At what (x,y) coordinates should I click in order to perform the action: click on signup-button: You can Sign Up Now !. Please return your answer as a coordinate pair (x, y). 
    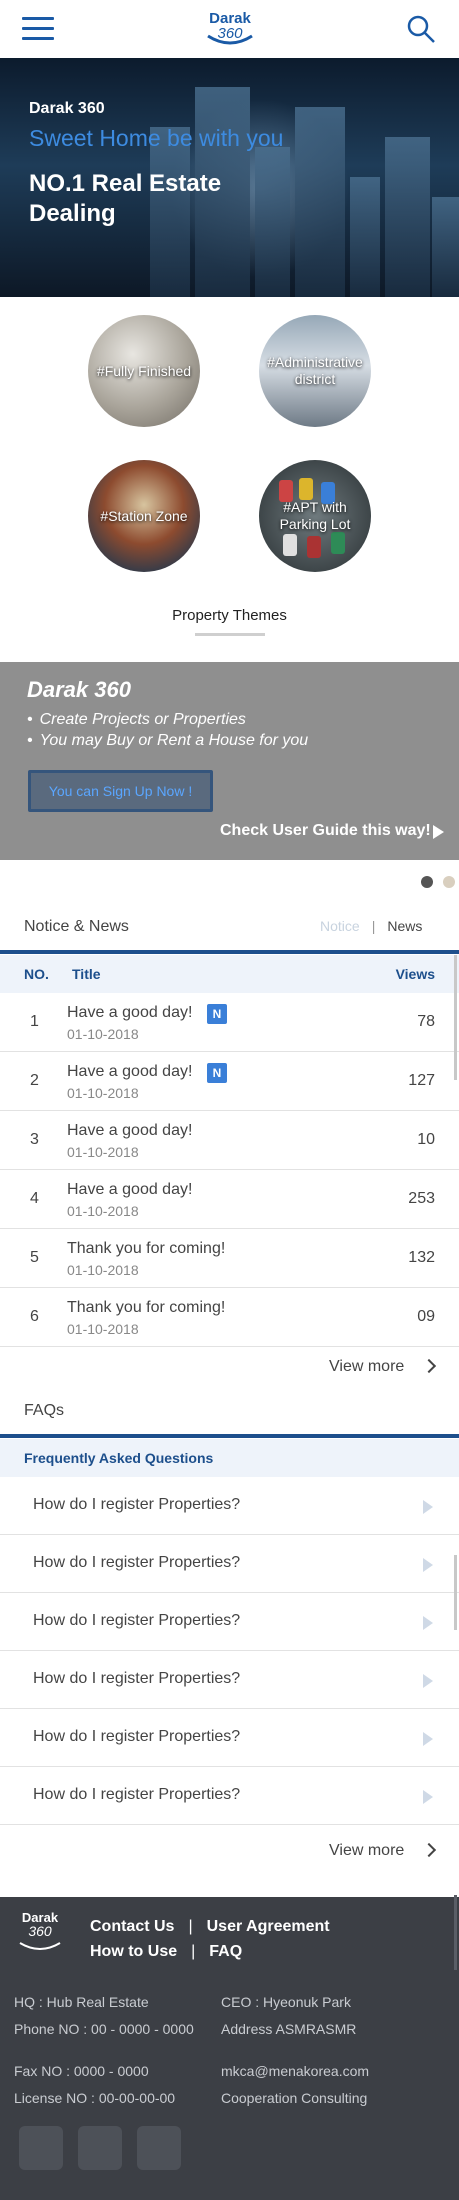
    Looking at the image, I should click on (120, 791).